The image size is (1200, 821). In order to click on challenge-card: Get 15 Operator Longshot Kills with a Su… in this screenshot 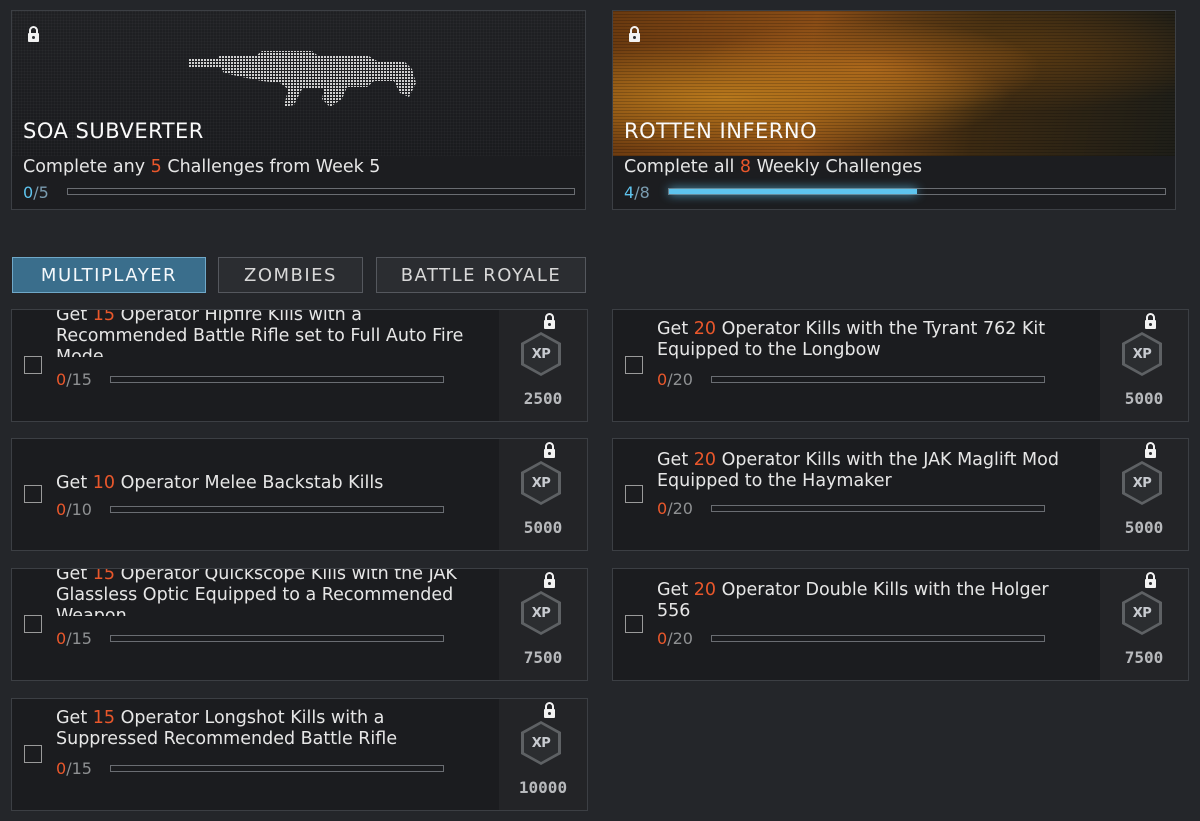, I will do `click(299, 754)`.